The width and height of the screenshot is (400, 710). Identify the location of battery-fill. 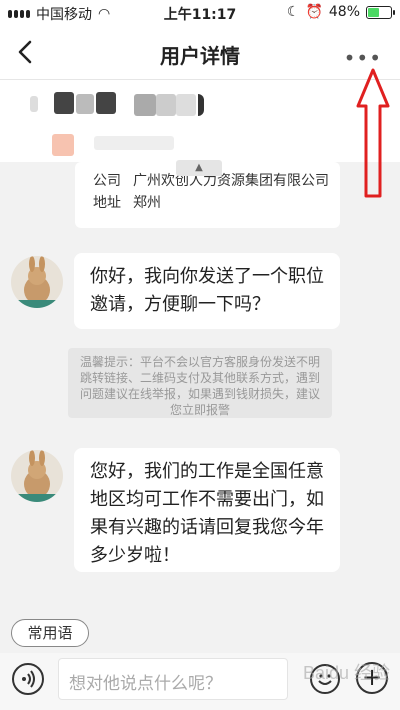
(373, 12).